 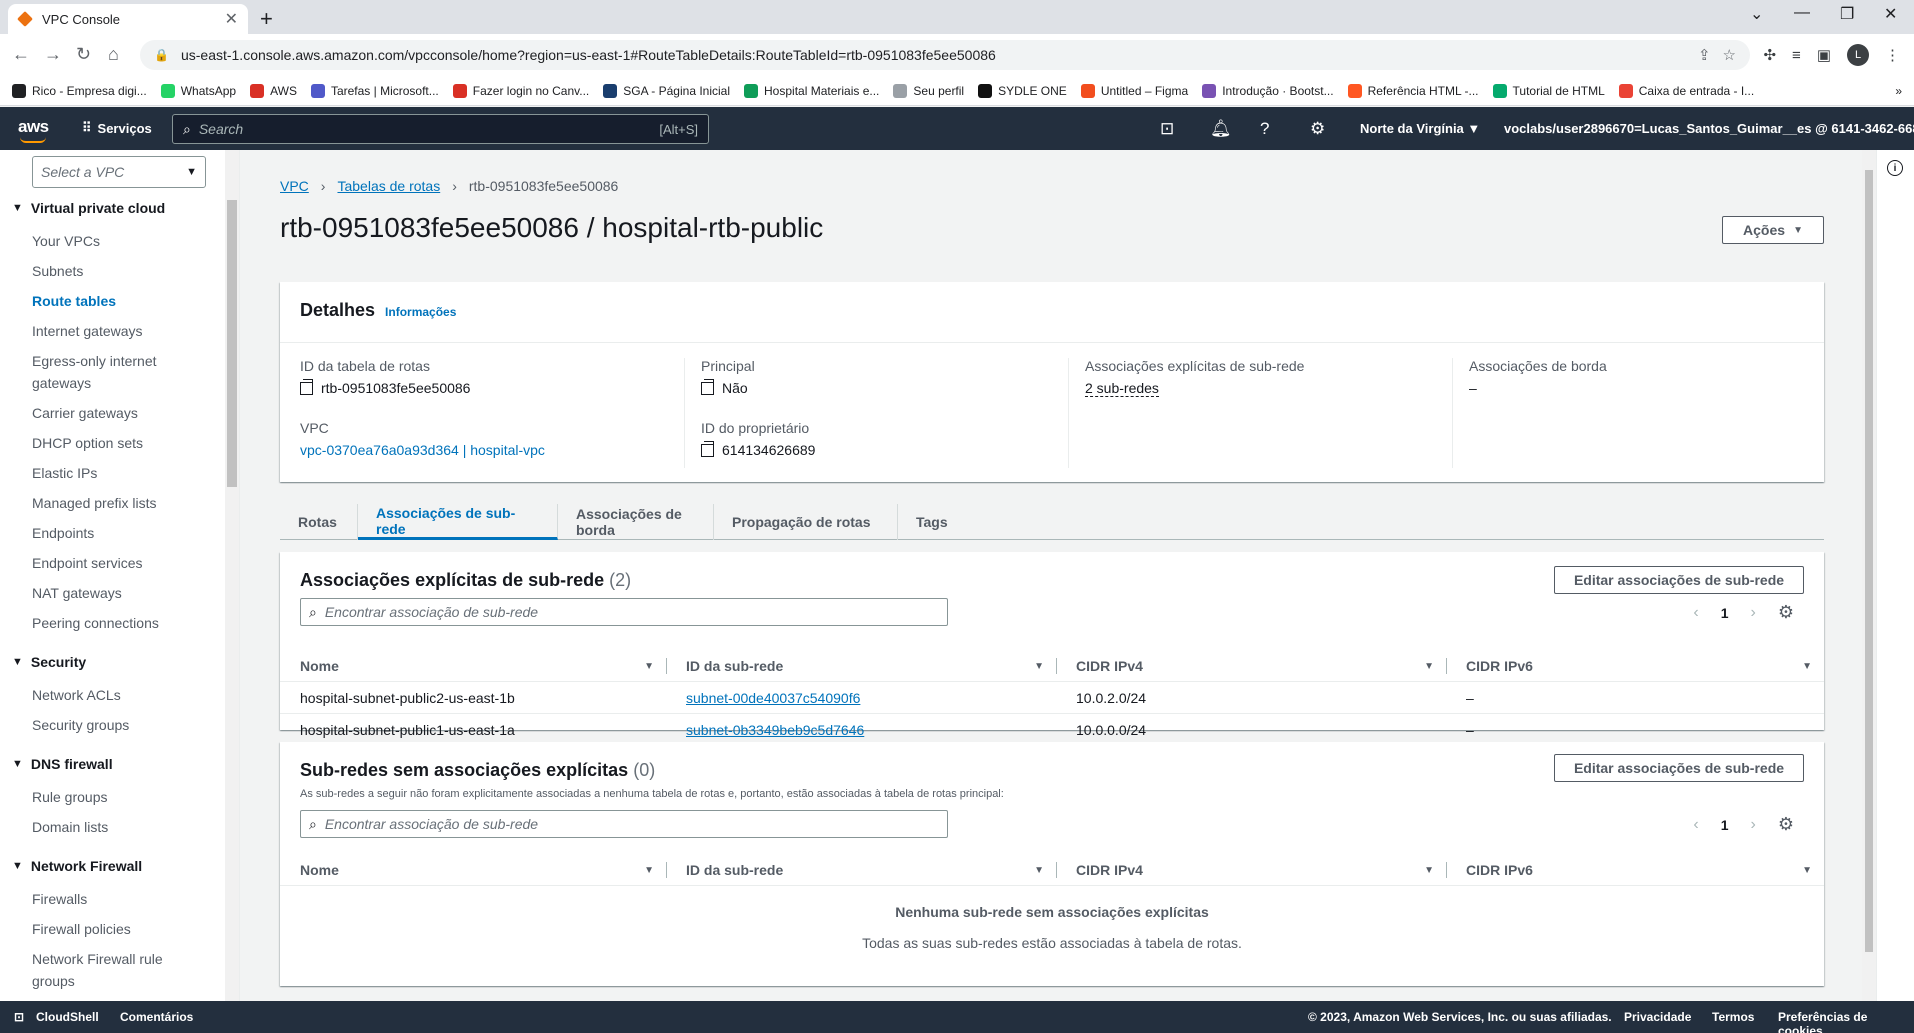 What do you see at coordinates (861, 666) in the screenshot?
I see `column-header: ID da sub-rede ▼` at bounding box center [861, 666].